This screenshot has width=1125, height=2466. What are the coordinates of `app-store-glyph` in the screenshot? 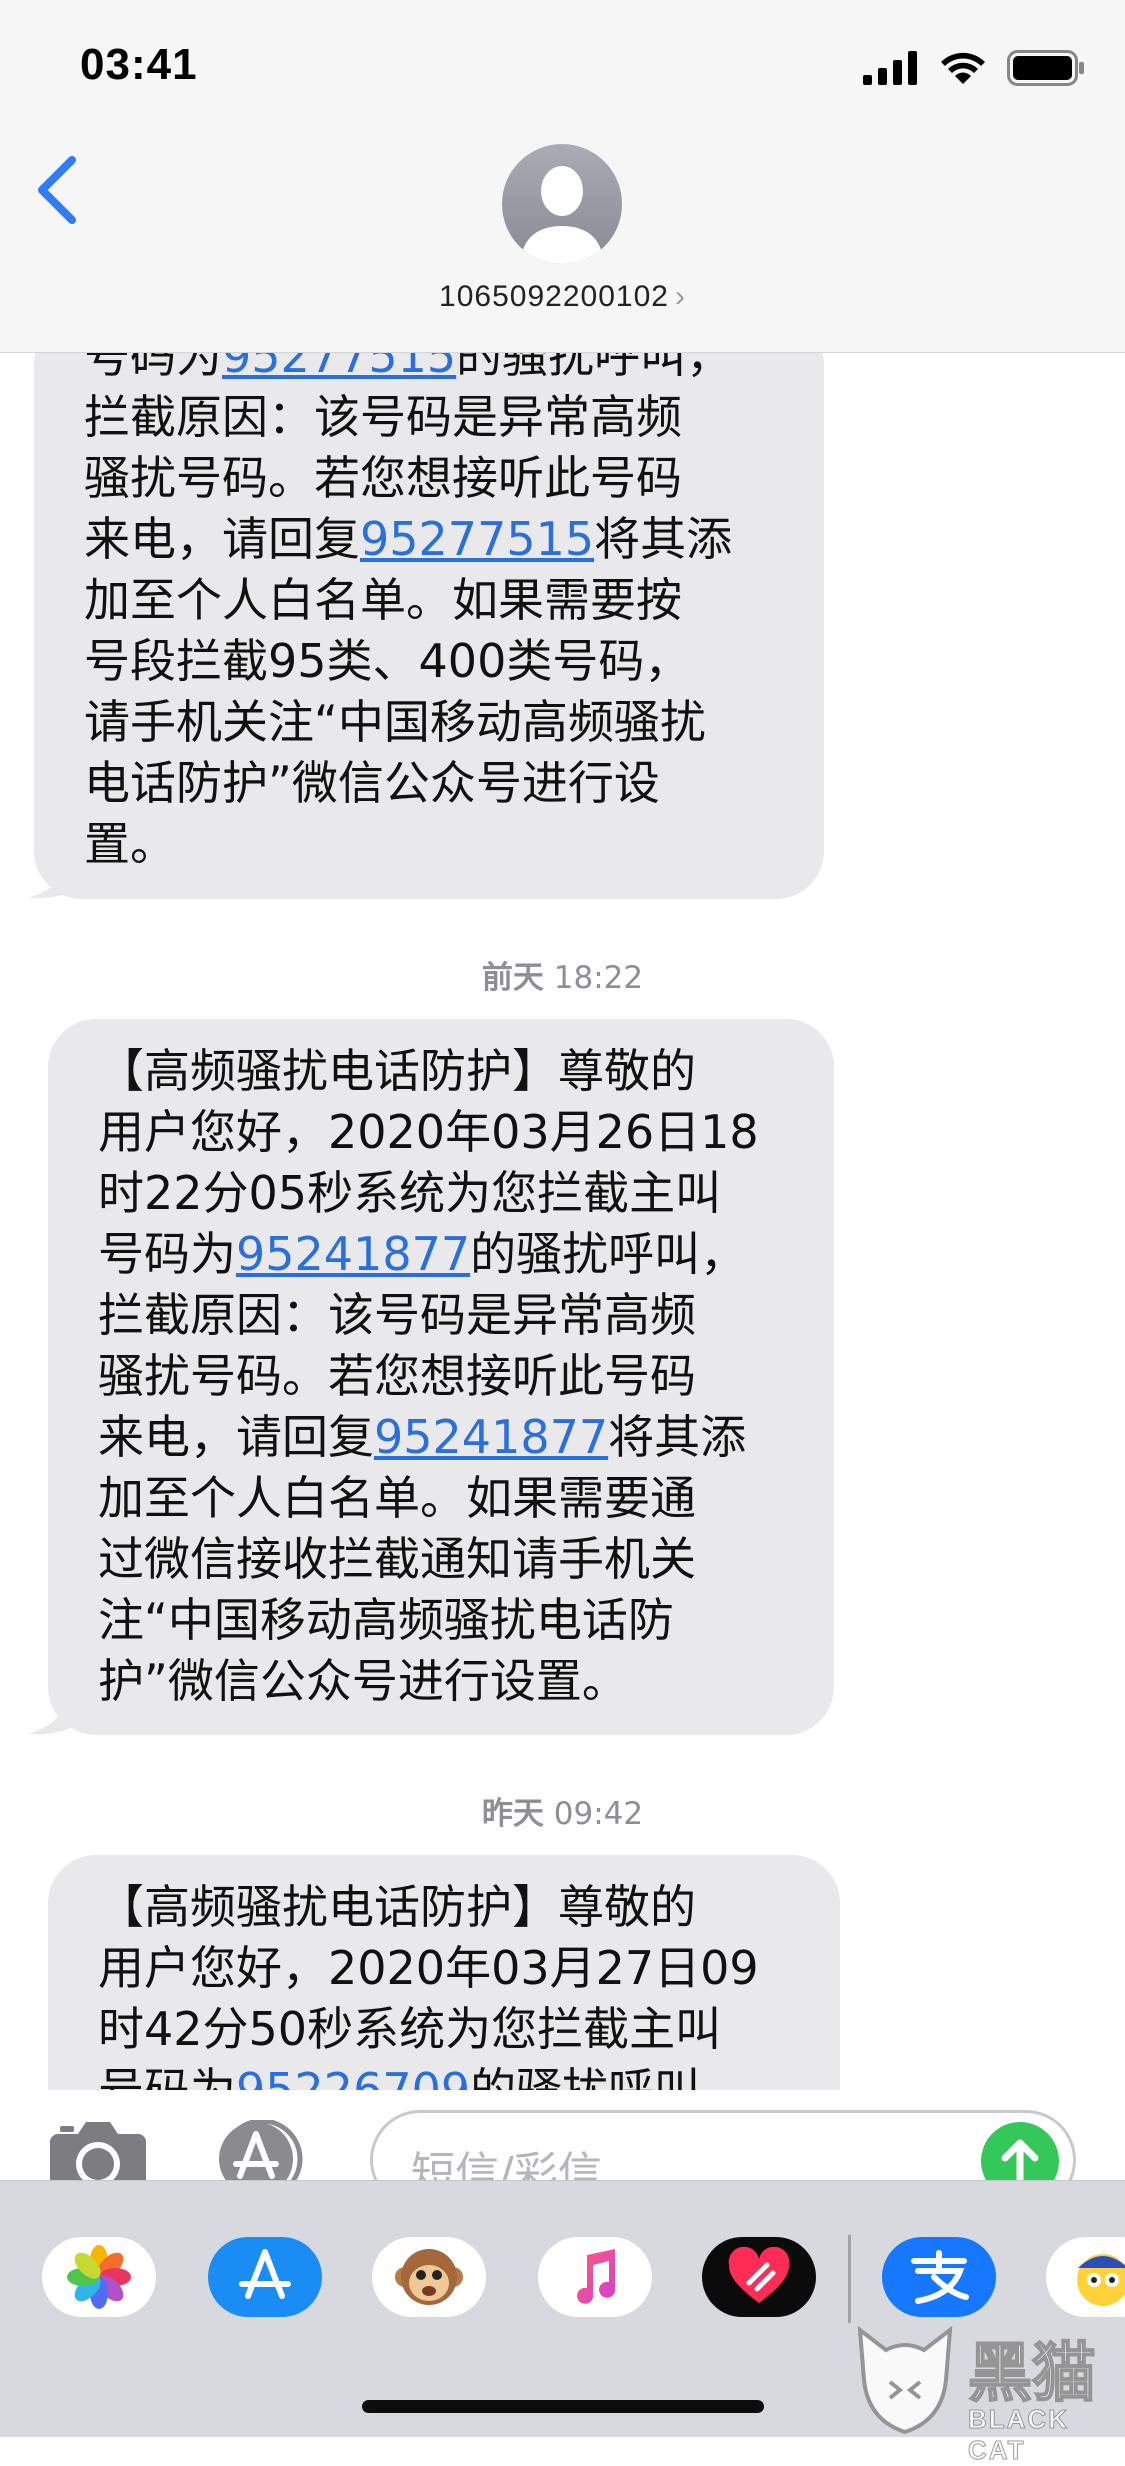 It's located at (265, 2274).